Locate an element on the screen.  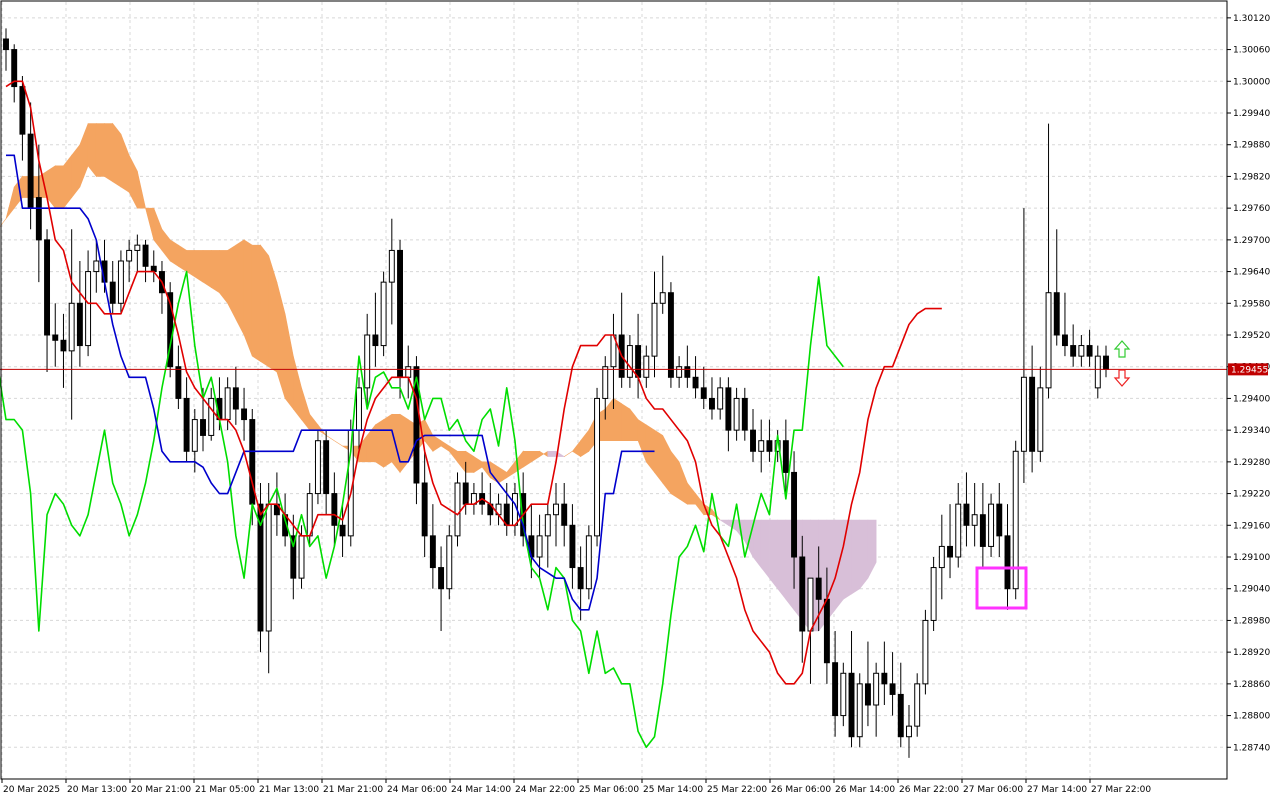
x-tick-label: 27 Mar 06:00 is located at coordinates (993, 790).